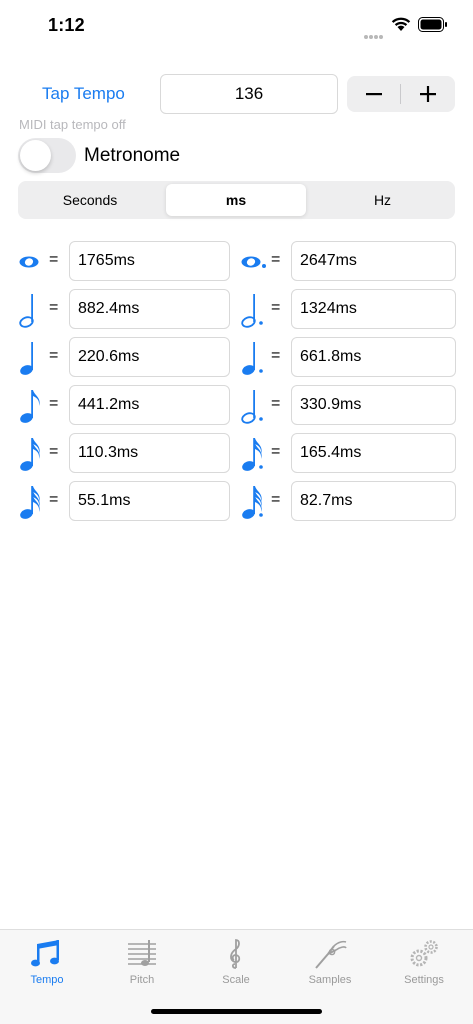  I want to click on duration-value-field: 1765ms, so click(149, 261).